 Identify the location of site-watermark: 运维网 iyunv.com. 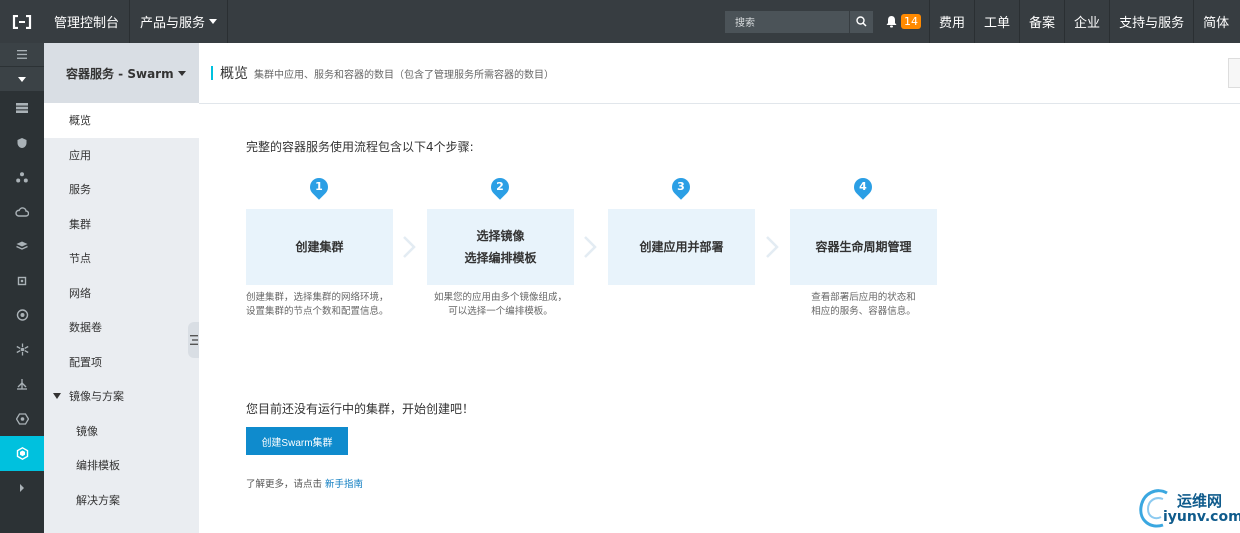
(1188, 510).